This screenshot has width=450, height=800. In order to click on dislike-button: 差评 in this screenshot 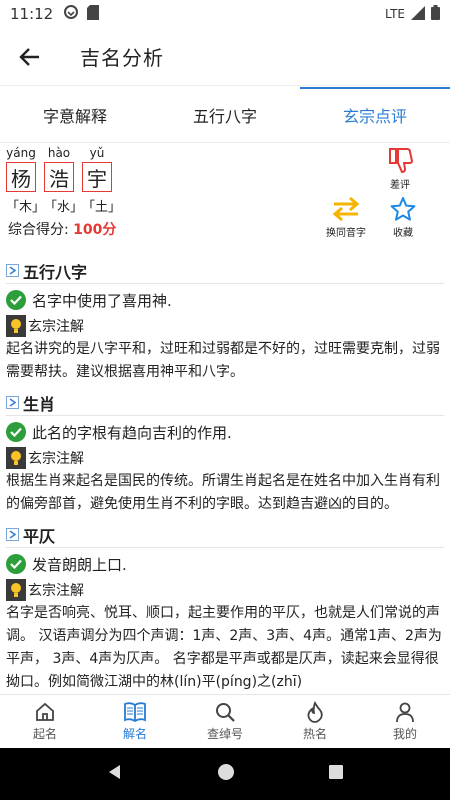, I will do `click(400, 168)`.